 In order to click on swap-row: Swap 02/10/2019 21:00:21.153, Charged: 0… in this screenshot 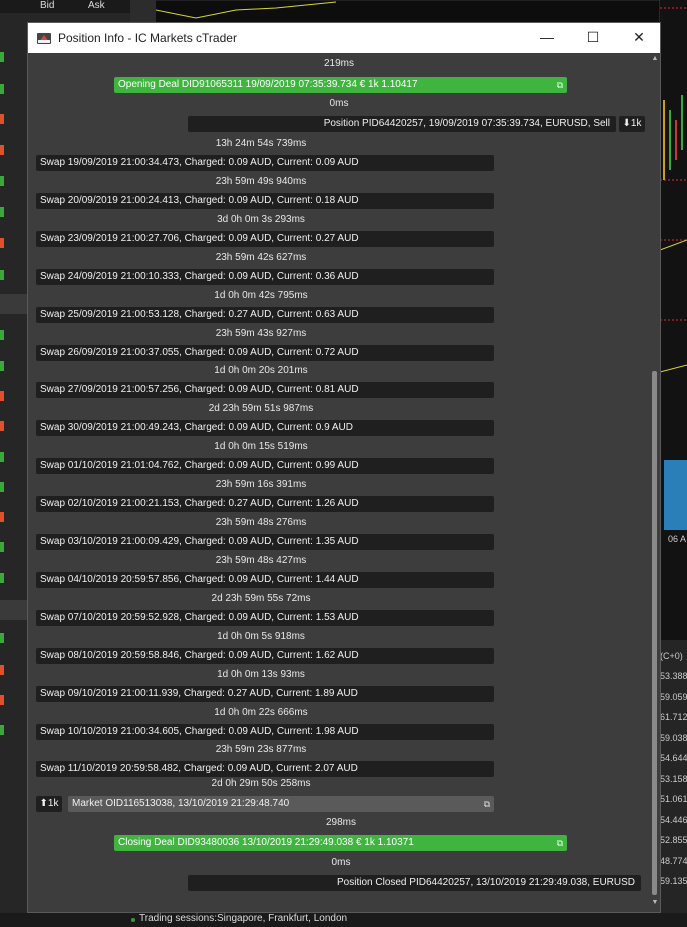, I will do `click(265, 504)`.